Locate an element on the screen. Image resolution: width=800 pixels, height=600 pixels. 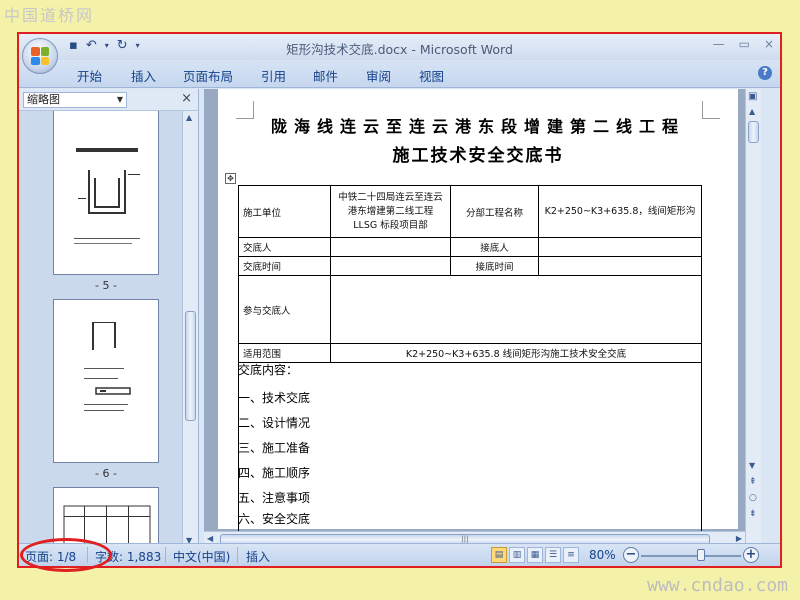
language-indicator: 中文(中国) is located at coordinates (201, 556).